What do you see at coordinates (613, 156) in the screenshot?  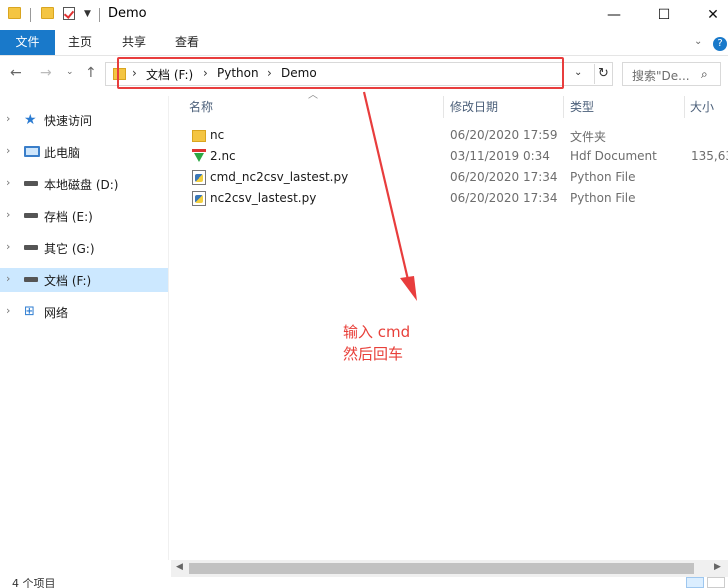 I see `file-type: Hdf Document` at bounding box center [613, 156].